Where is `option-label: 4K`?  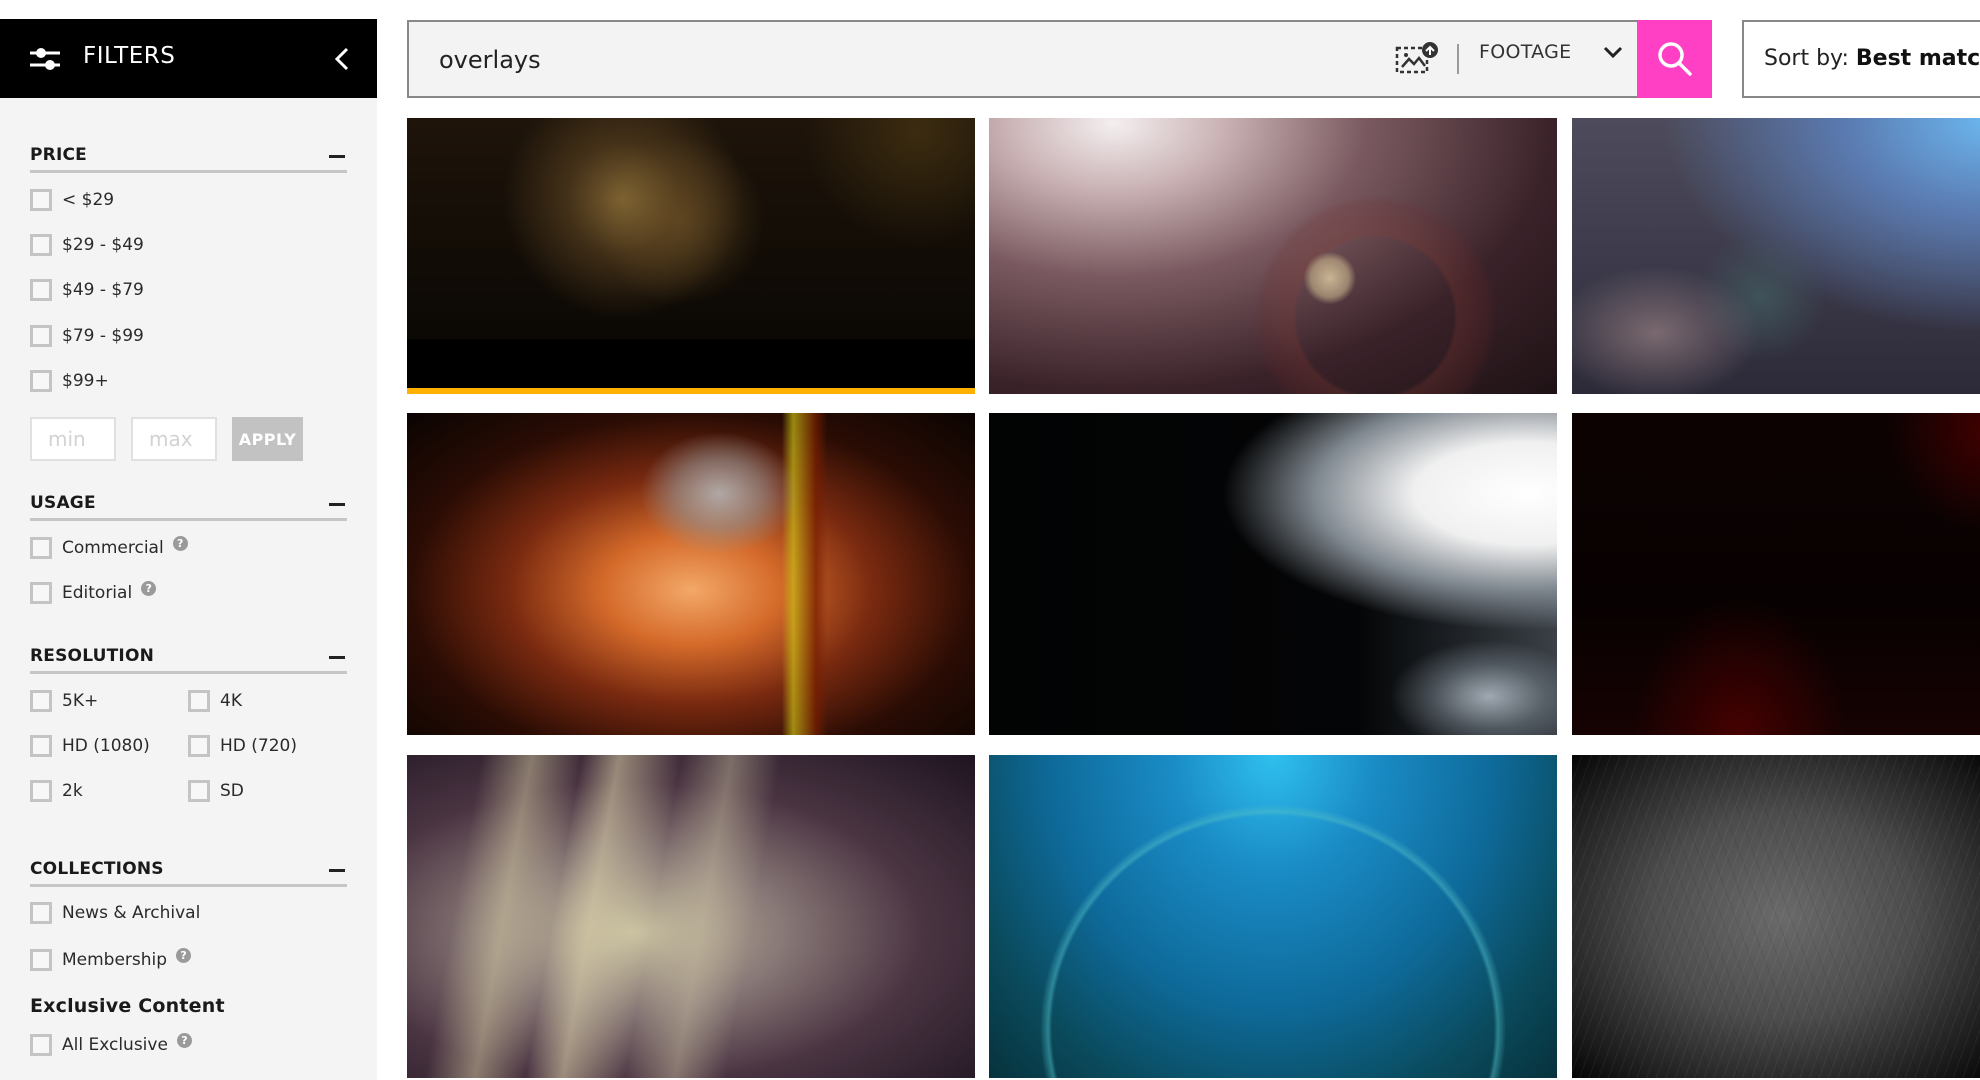 option-label: 4K is located at coordinates (231, 701).